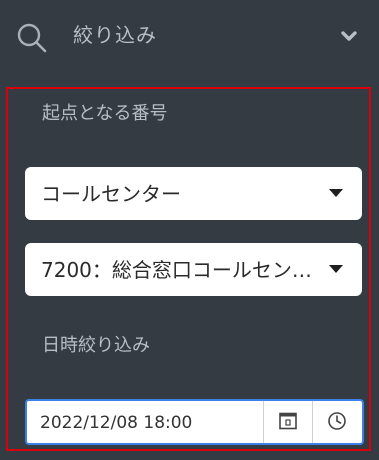 The height and width of the screenshot is (460, 379). I want to click on datetime-value: 2022/12/08 18:00, so click(116, 423).